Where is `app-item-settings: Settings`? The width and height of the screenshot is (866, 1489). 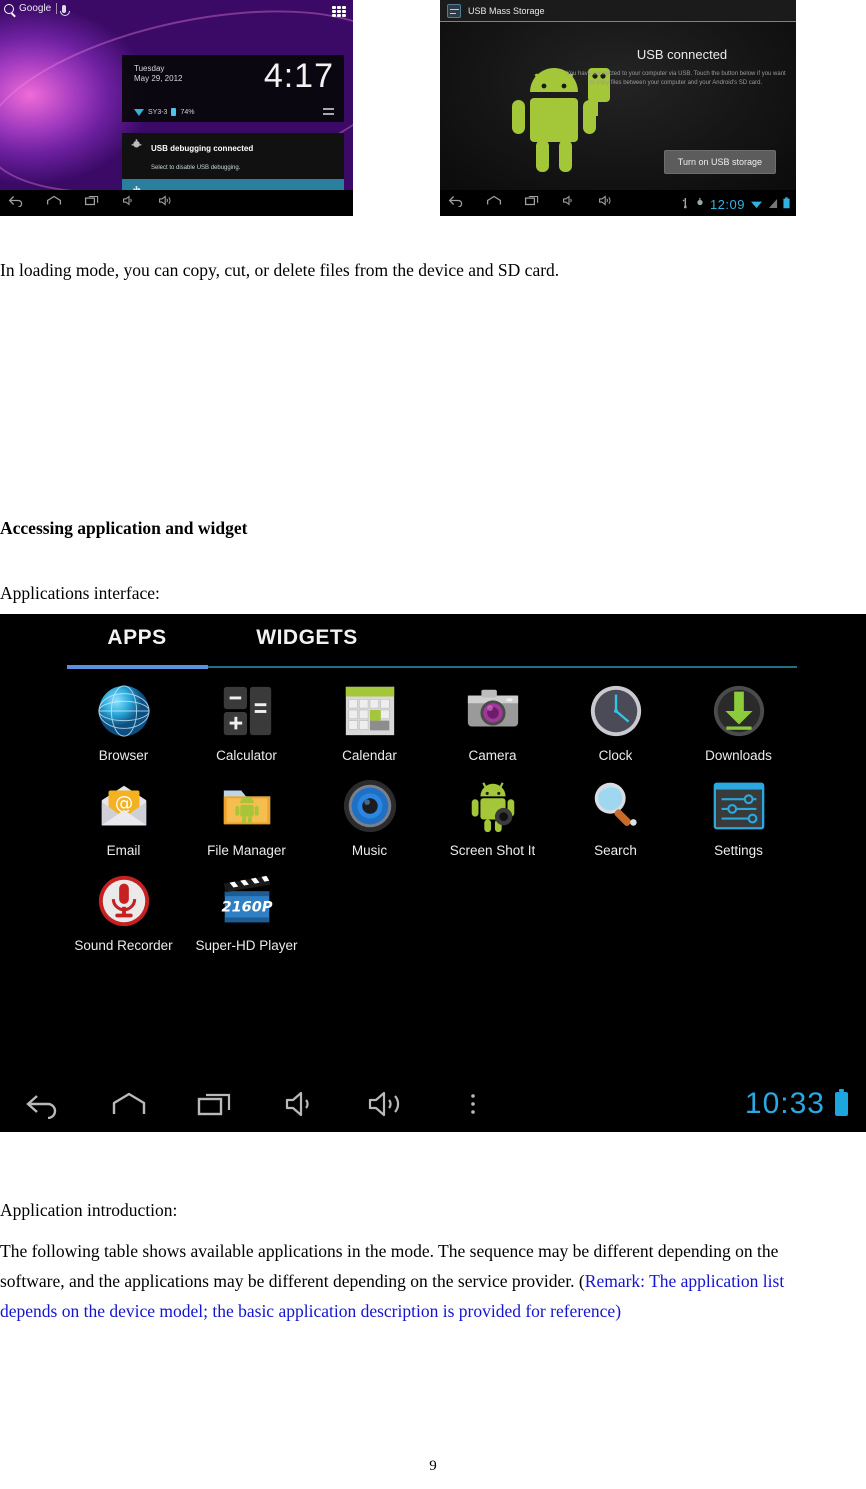
app-item-settings: Settings is located at coordinates (738, 816).